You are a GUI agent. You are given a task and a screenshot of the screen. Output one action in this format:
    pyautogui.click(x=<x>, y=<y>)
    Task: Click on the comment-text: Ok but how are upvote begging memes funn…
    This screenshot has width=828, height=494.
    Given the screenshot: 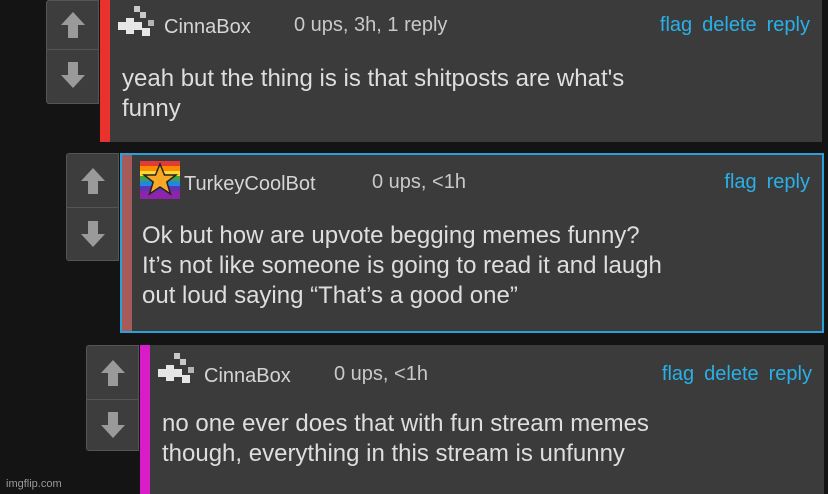 What is the action you would take?
    pyautogui.click(x=402, y=266)
    